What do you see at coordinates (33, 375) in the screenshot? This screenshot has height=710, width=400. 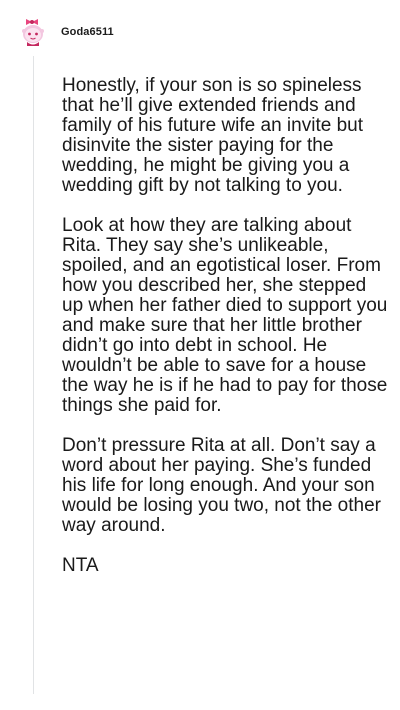 I see `thread-line` at bounding box center [33, 375].